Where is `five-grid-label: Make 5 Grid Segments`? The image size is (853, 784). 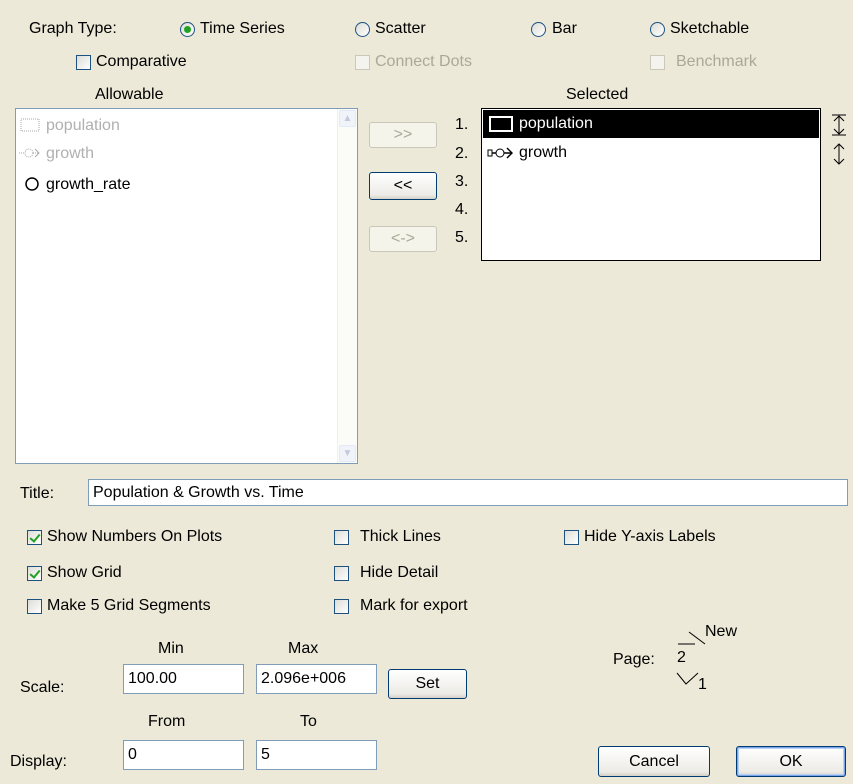
five-grid-label: Make 5 Grid Segments is located at coordinates (129, 606).